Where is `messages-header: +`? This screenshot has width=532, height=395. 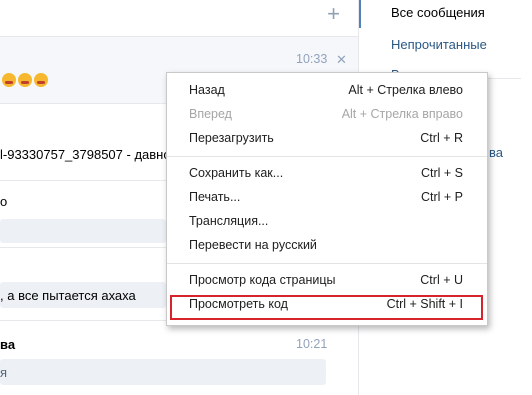
messages-header: + is located at coordinates (179, 18).